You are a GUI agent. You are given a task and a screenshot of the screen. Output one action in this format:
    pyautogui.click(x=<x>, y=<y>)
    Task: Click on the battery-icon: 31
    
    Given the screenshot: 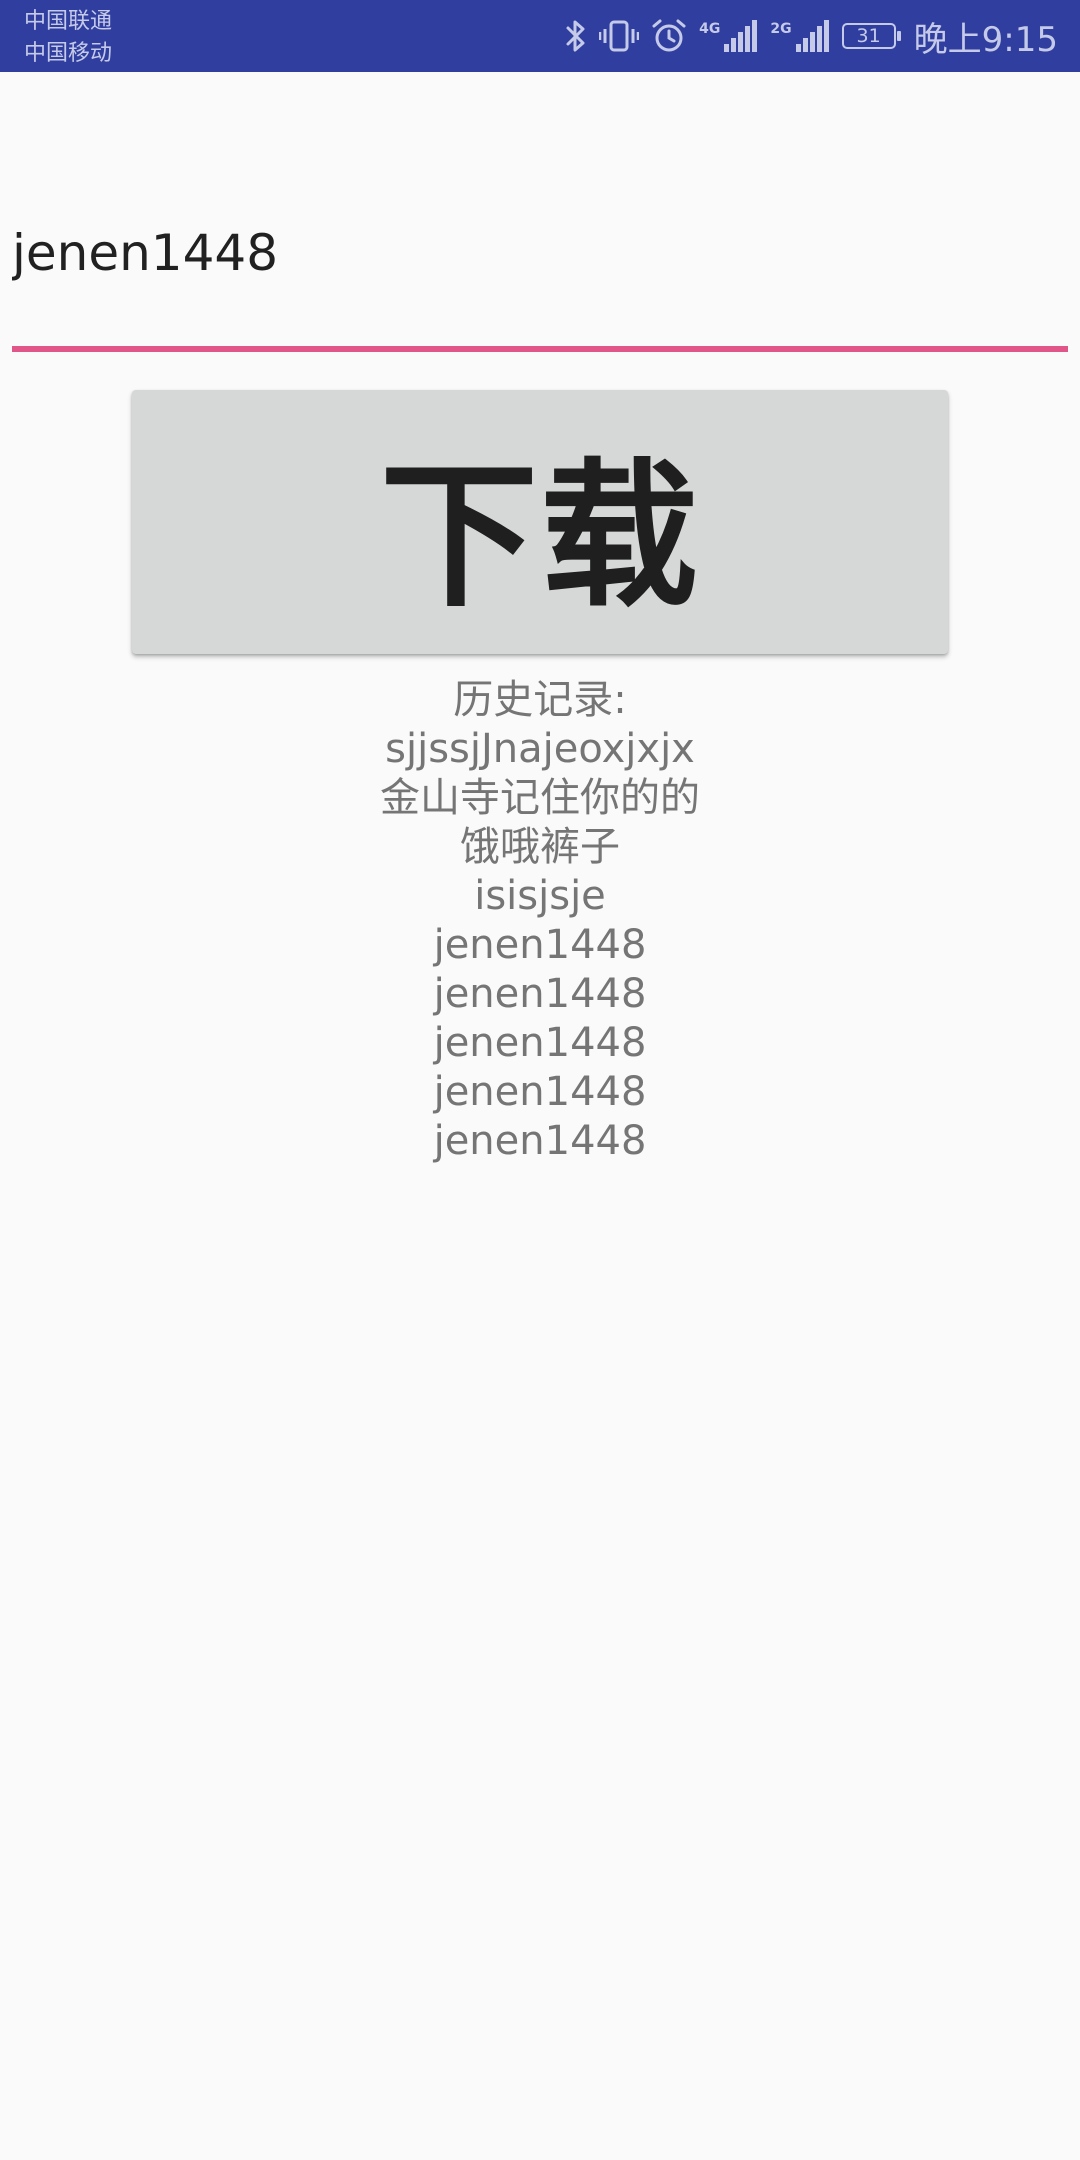 What is the action you would take?
    pyautogui.click(x=871, y=36)
    